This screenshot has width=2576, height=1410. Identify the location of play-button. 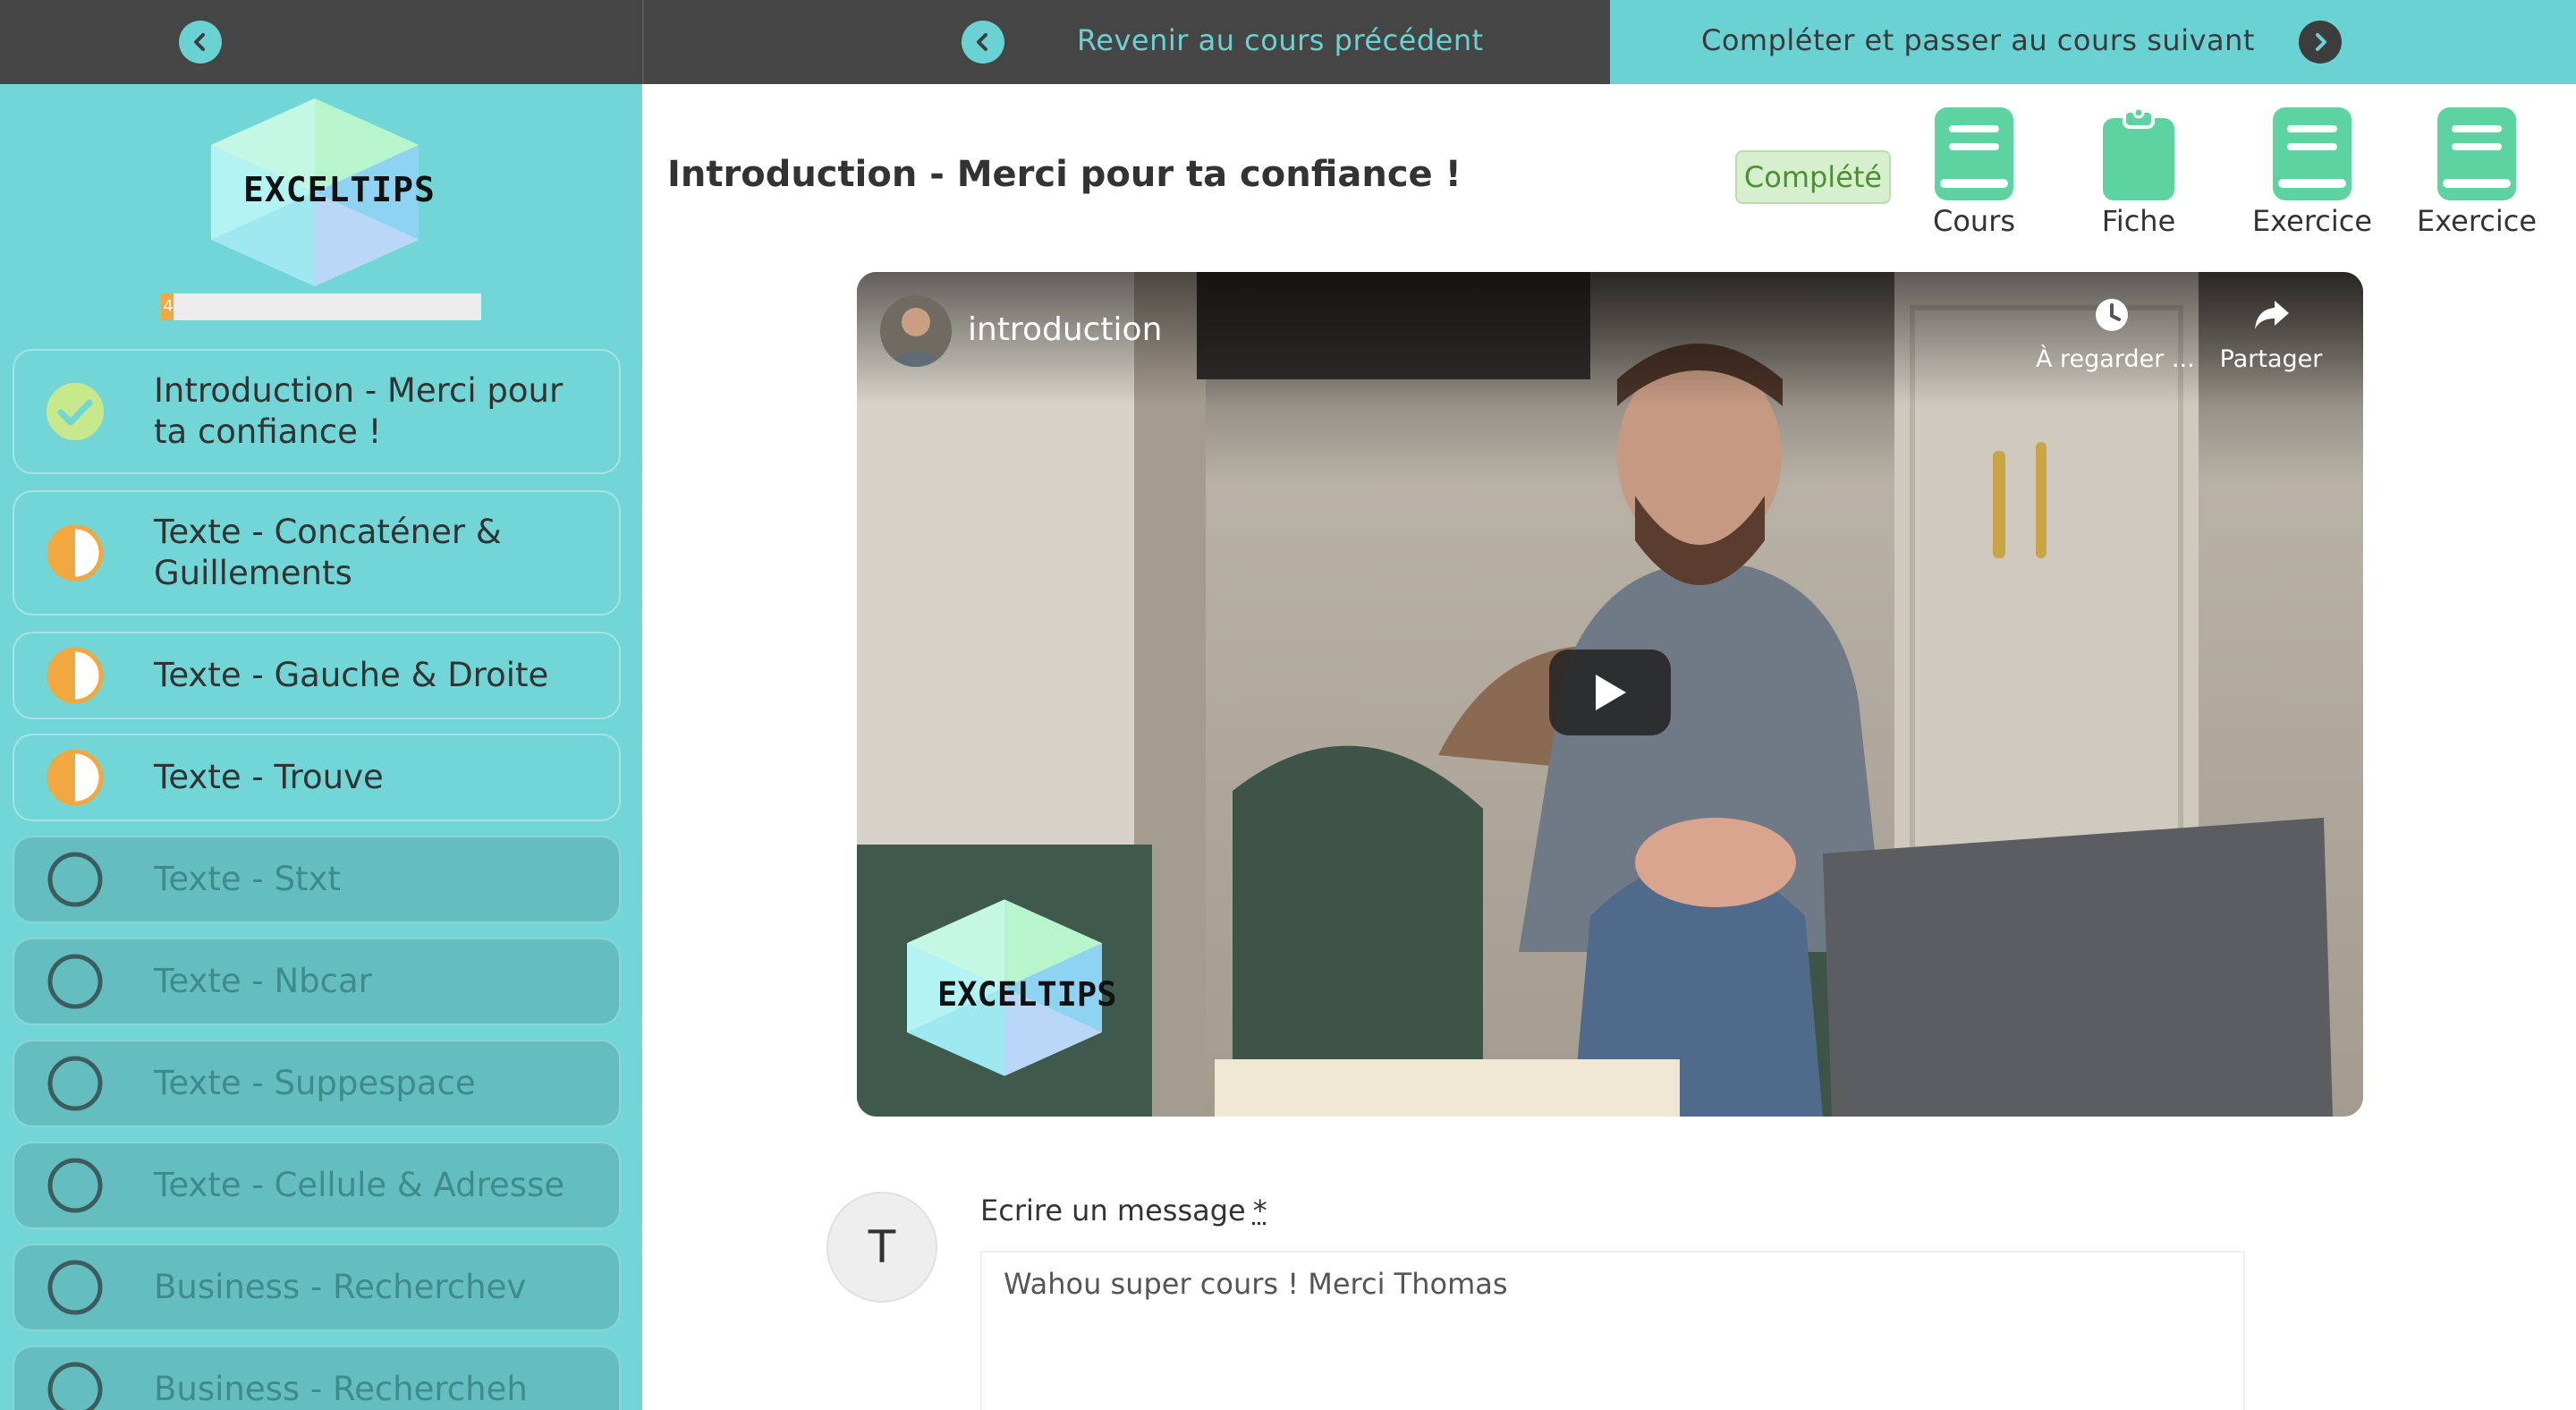
(1610, 693).